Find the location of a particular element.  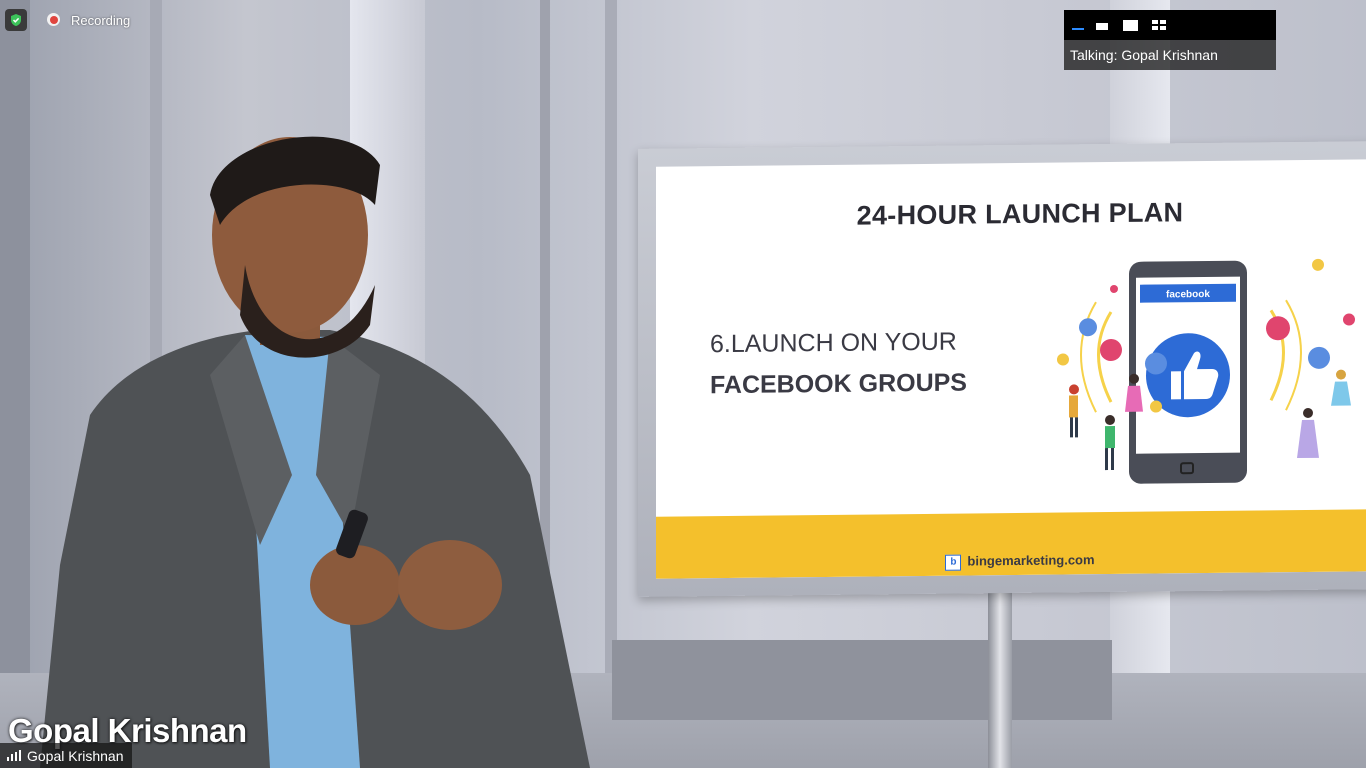

recording-indicator-icon is located at coordinates (53, 19).